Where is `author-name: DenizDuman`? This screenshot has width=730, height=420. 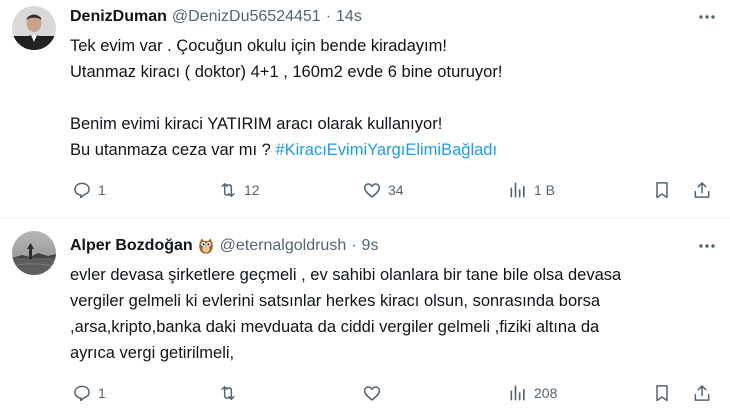
author-name: DenizDuman is located at coordinates (118, 17).